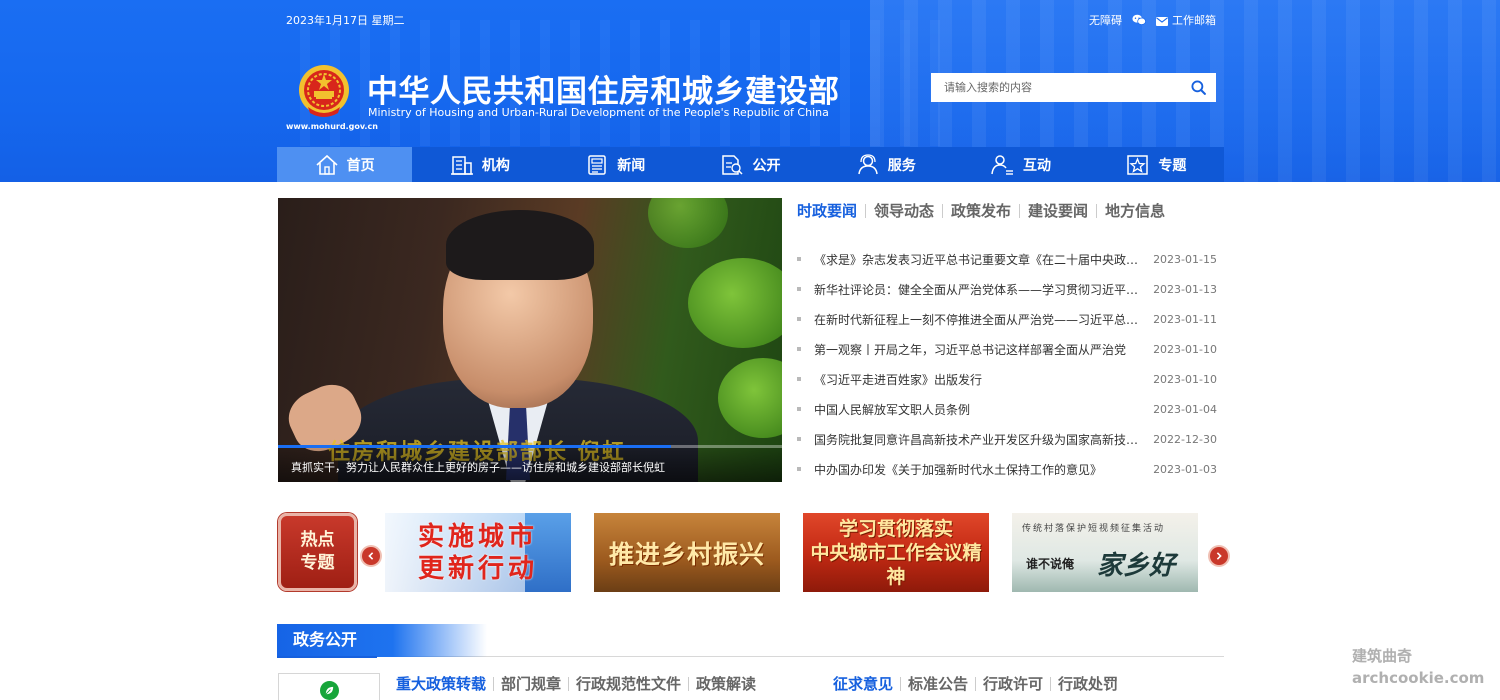  Describe the element at coordinates (977, 259) in the screenshot. I see `news-title-link: 《求是》杂志发表习近平总书记重要文章《在二十届中央政治局第一次集体学习时的讲话》` at that location.